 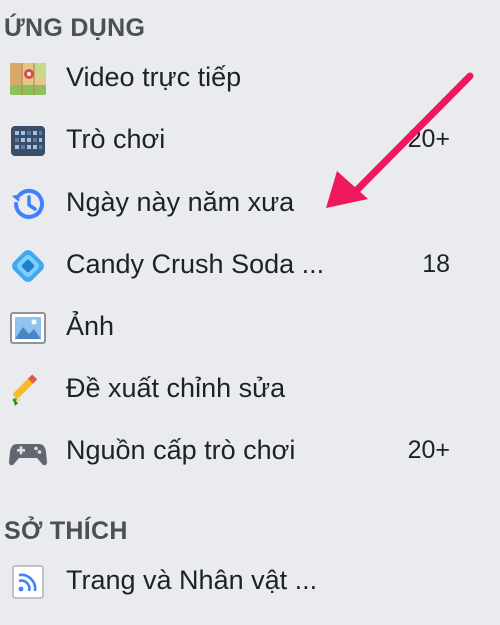 What do you see at coordinates (116, 139) in the screenshot?
I see `sidebar-item-label: Trò chơi` at bounding box center [116, 139].